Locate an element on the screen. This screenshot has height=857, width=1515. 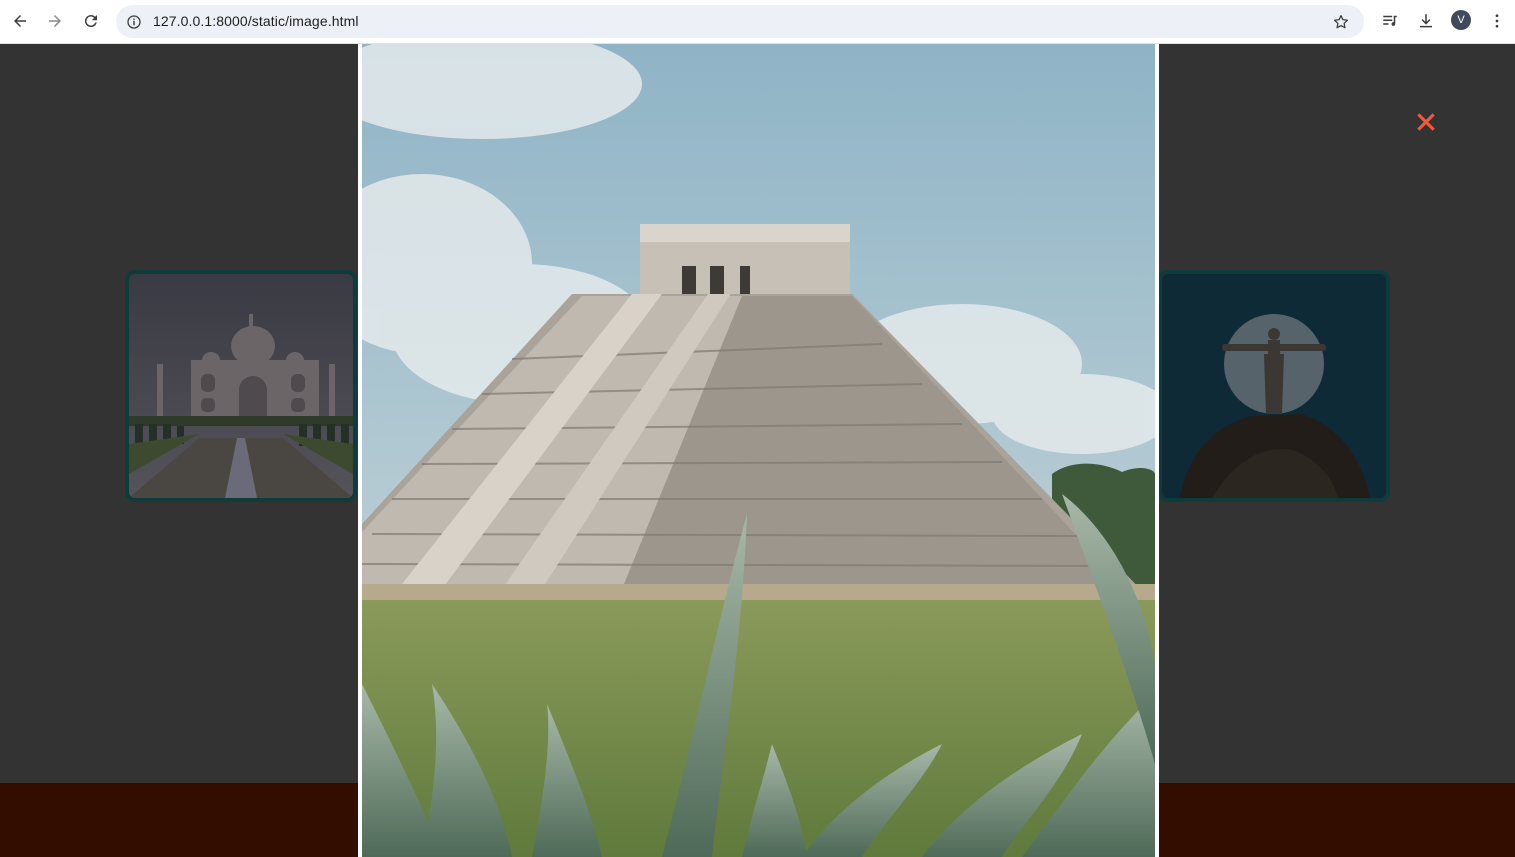
profile-avatar: V is located at coordinates (1461, 20).